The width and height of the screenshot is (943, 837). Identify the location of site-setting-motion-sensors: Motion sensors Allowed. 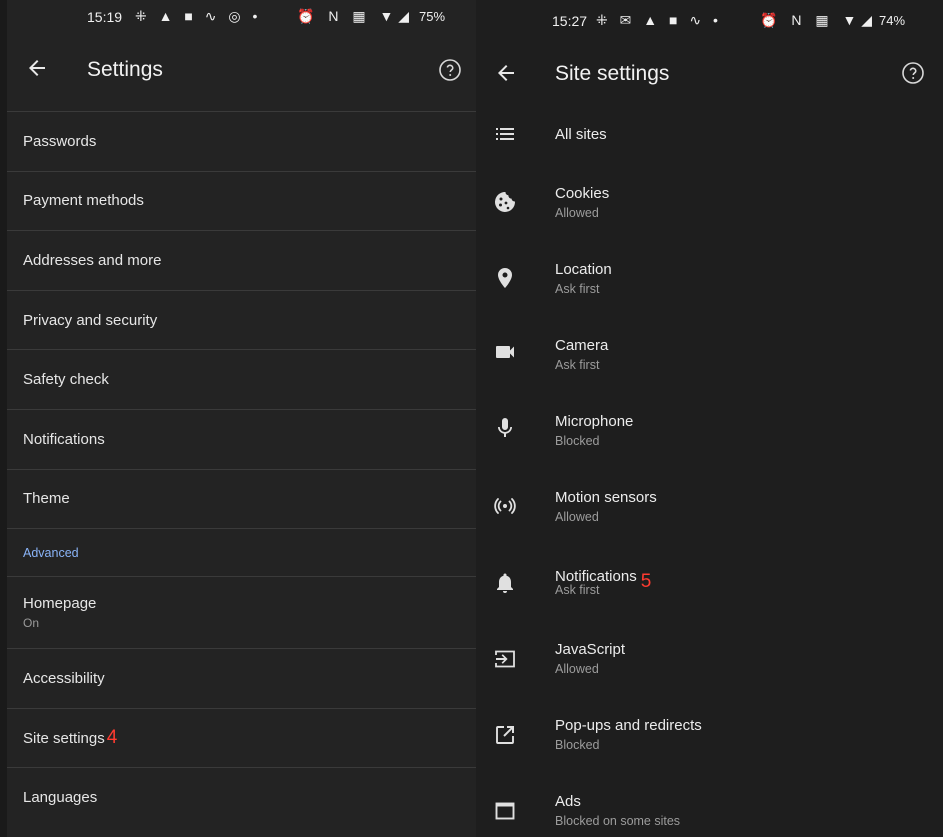
(709, 512).